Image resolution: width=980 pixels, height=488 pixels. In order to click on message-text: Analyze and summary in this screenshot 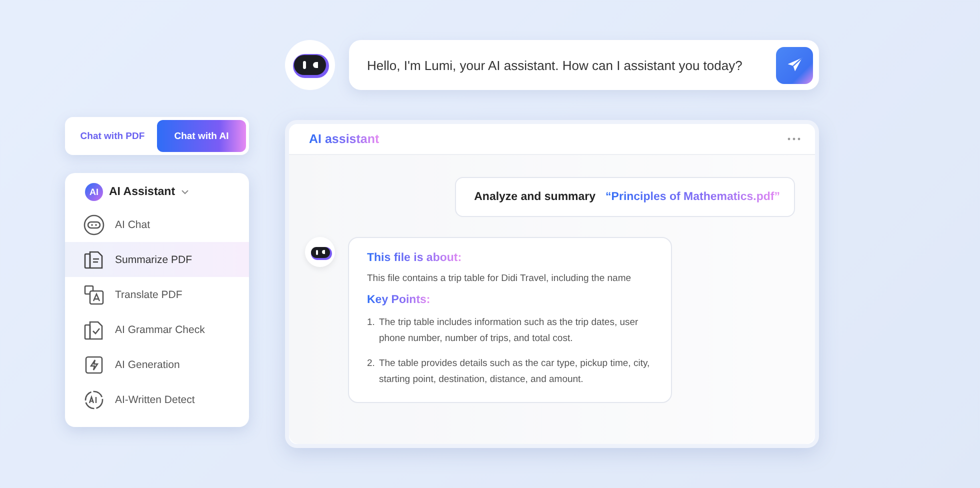, I will do `click(535, 197)`.